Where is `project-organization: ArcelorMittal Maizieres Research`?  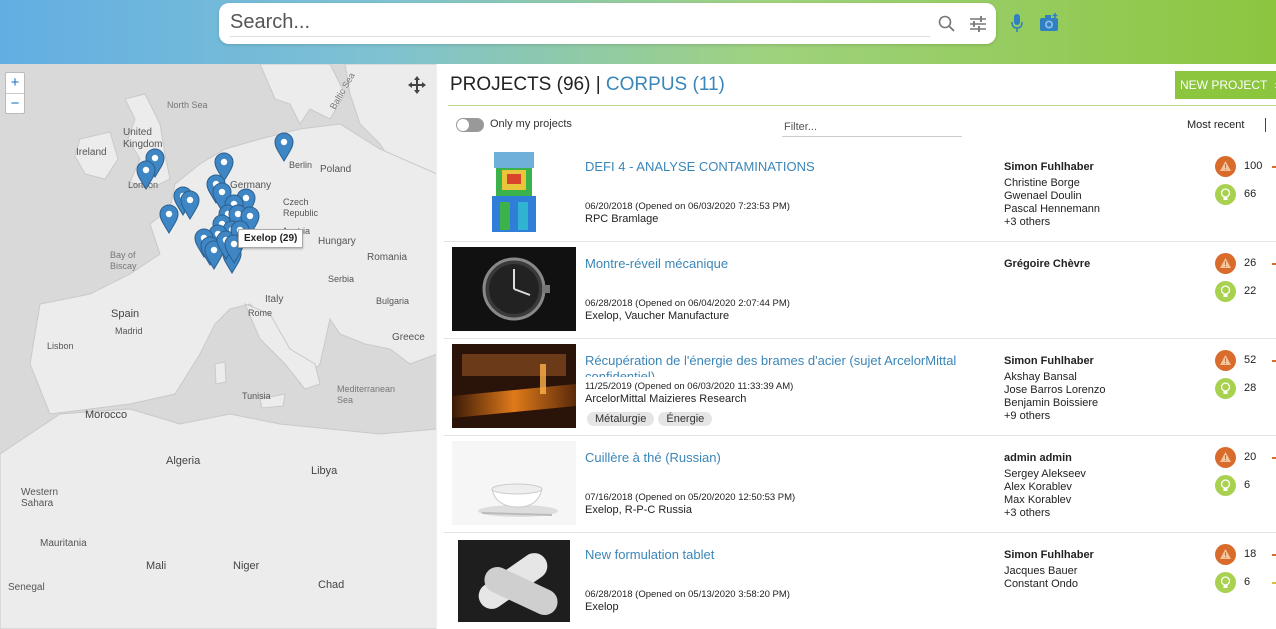 project-organization: ArcelorMittal Maizieres Research is located at coordinates (666, 399).